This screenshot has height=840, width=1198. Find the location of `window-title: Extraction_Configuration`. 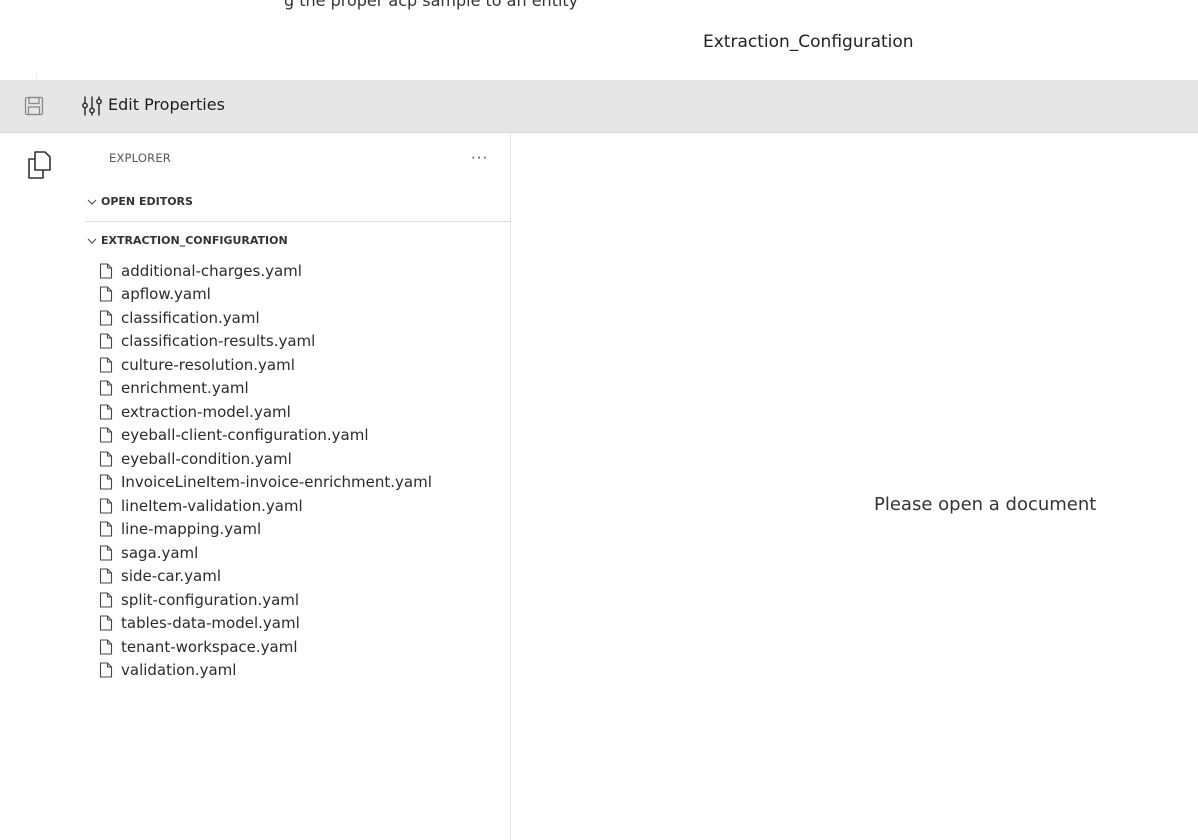

window-title: Extraction_Configuration is located at coordinates (808, 42).